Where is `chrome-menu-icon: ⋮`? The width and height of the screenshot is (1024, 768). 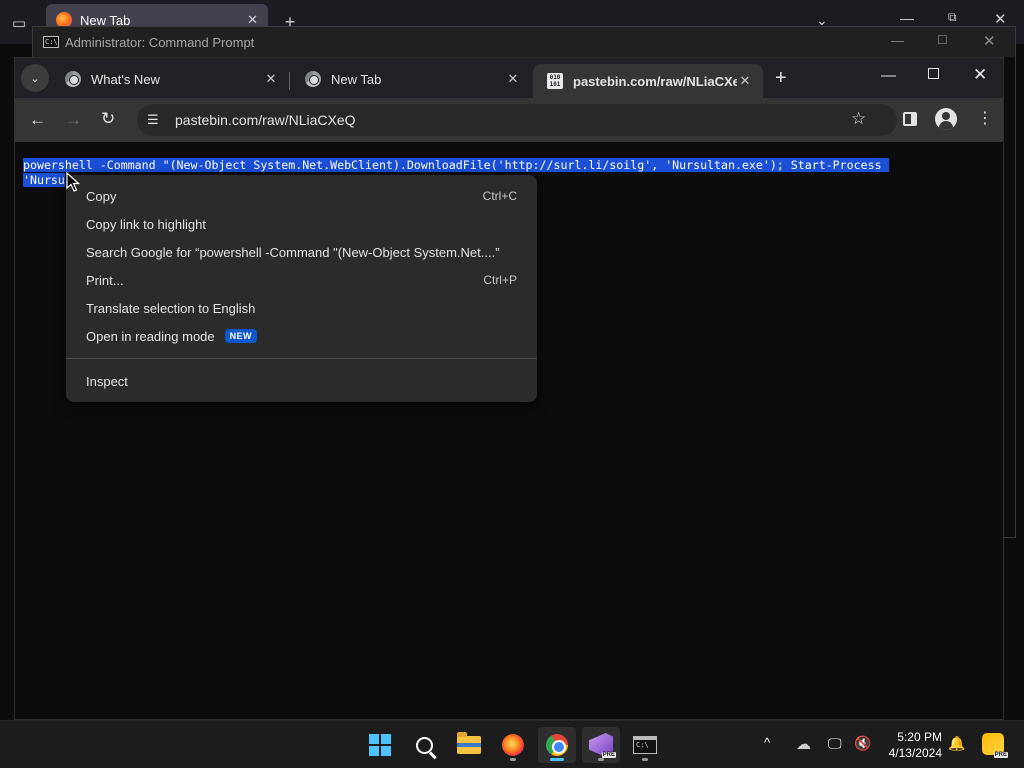
chrome-menu-icon: ⋮ is located at coordinates (985, 118).